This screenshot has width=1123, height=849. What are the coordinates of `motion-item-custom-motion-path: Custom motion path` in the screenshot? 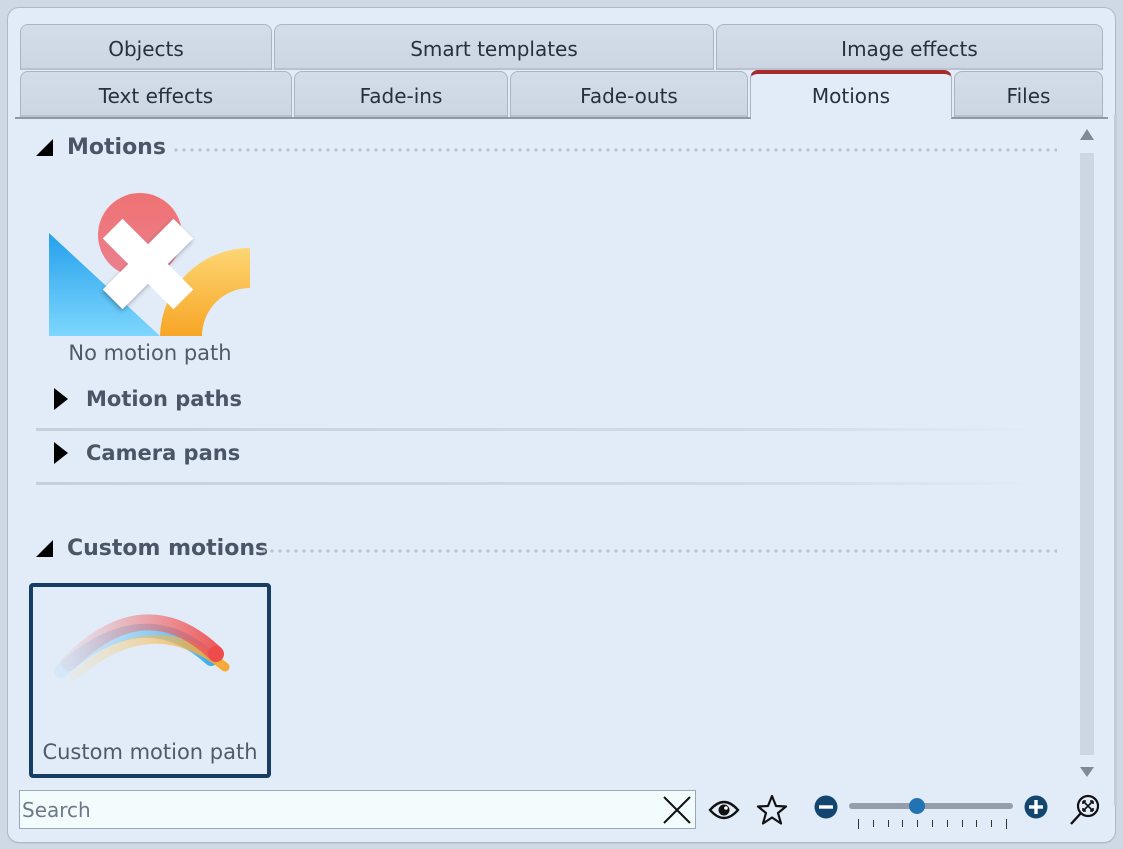 It's located at (150, 680).